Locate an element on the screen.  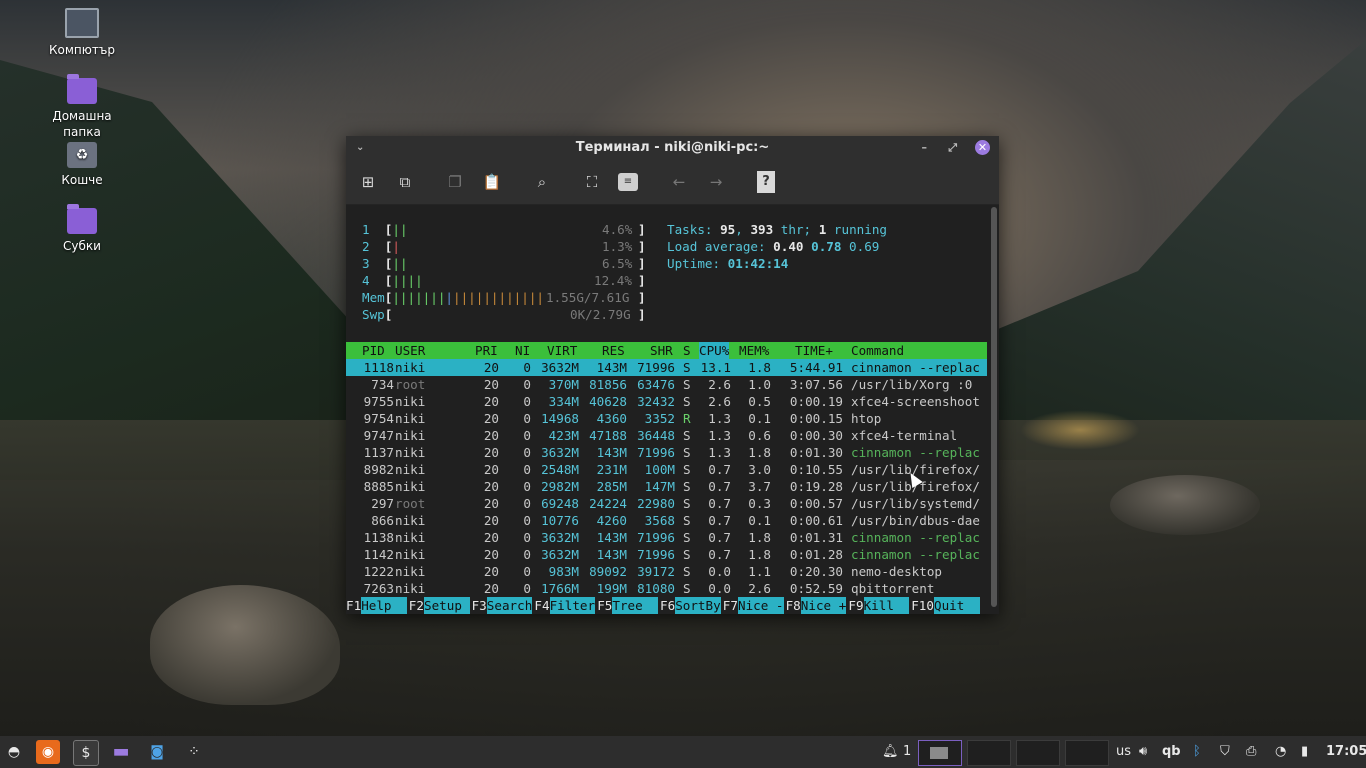
next-tab-icon: → is located at coordinates (716, 182).